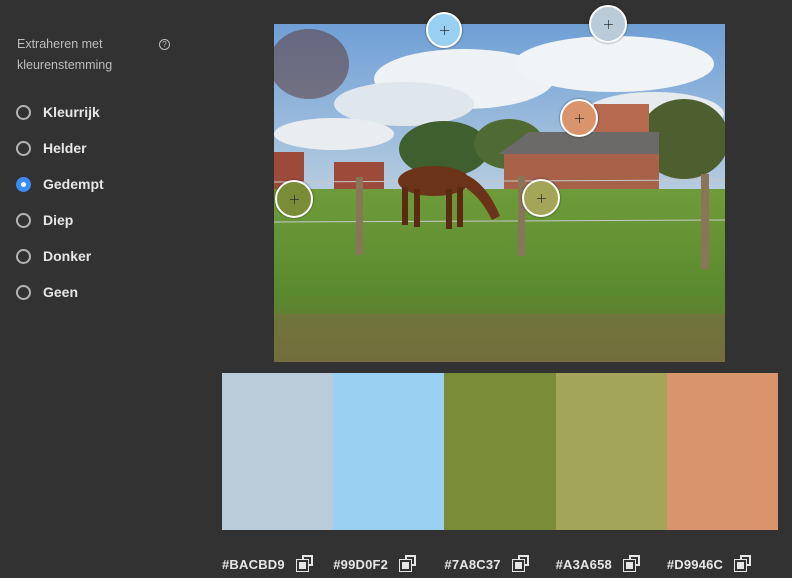 This screenshot has width=792, height=578. Describe the element at coordinates (583, 564) in the screenshot. I see `hex-label: #A3A658` at that location.